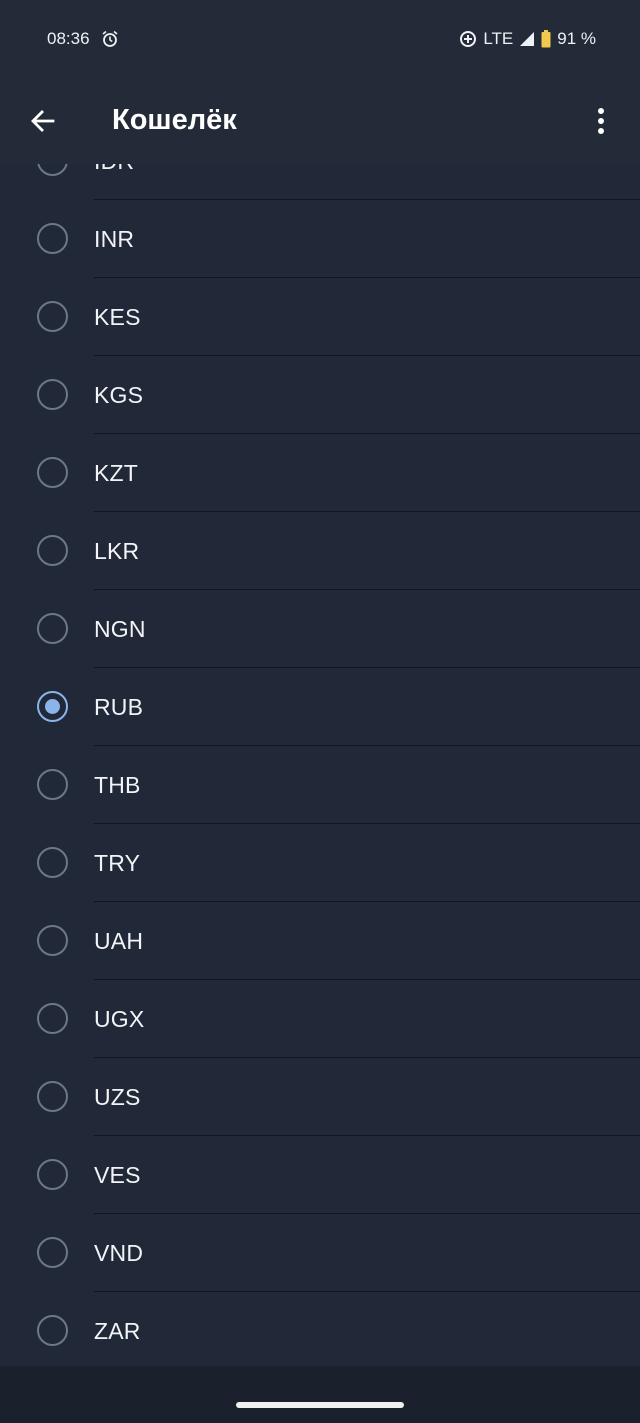 The image size is (640, 1423). I want to click on currency-option-kgs: KGS, so click(320, 395).